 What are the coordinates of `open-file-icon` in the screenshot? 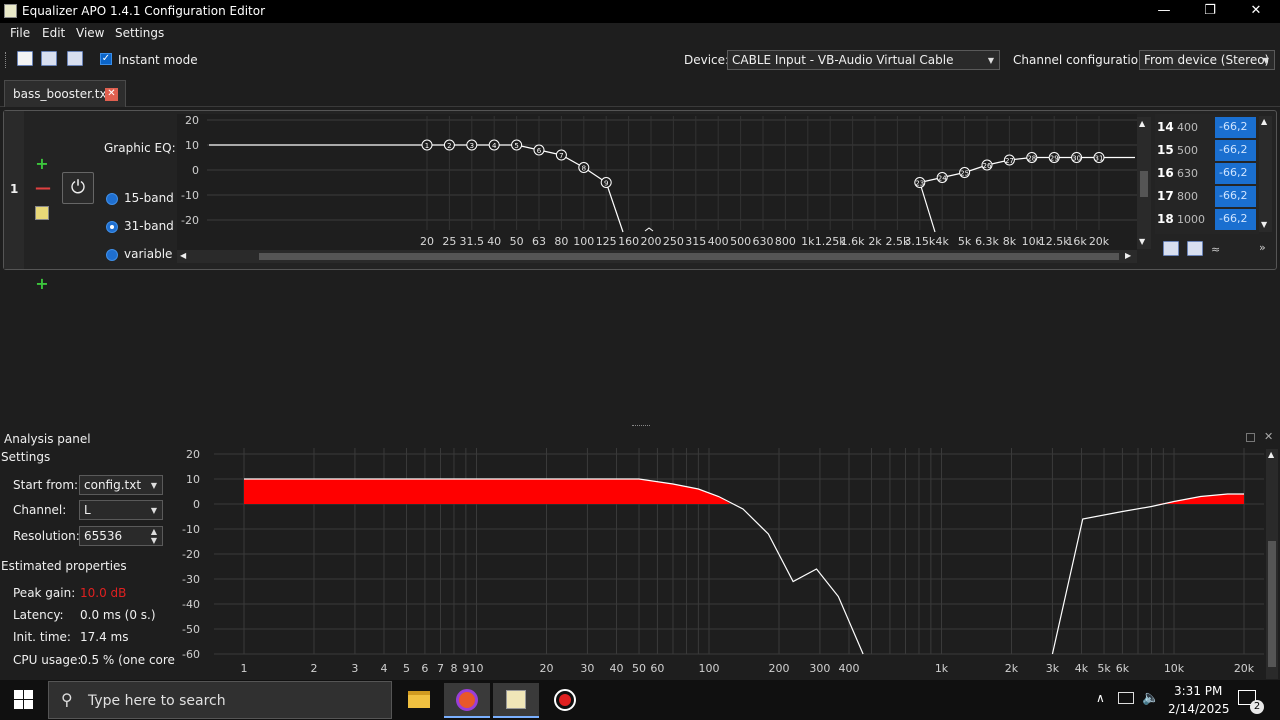 It's located at (49, 58).